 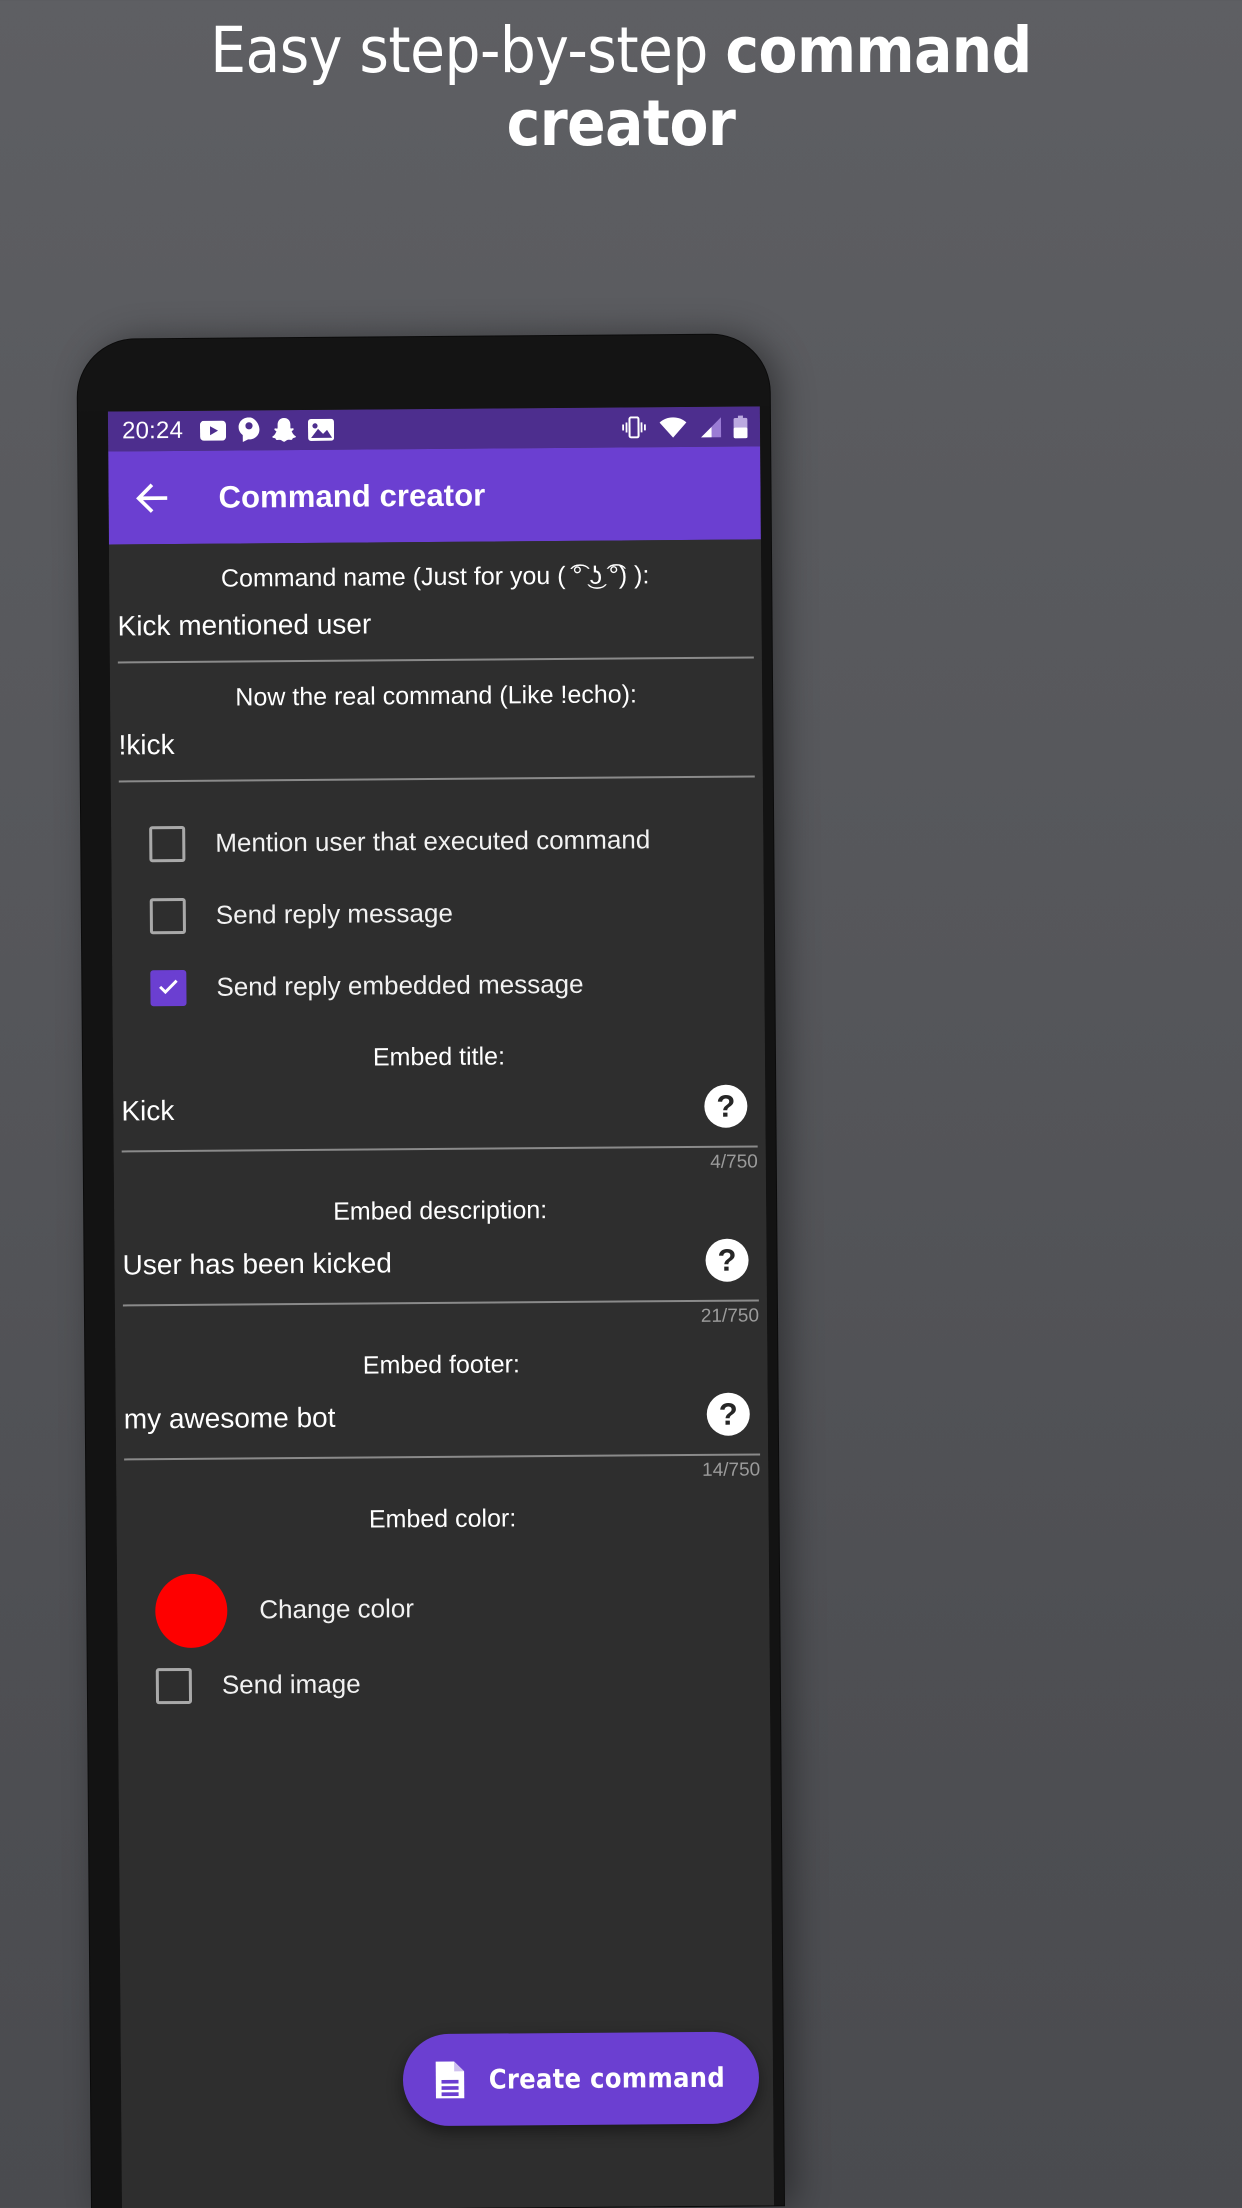 What do you see at coordinates (450, 2080) in the screenshot?
I see `document-icon` at bounding box center [450, 2080].